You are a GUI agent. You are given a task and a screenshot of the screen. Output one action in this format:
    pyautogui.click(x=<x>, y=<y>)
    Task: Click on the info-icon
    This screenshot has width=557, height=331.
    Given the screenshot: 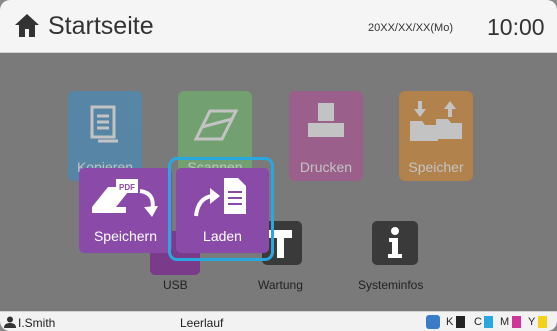 What is the action you would take?
    pyautogui.click(x=395, y=242)
    